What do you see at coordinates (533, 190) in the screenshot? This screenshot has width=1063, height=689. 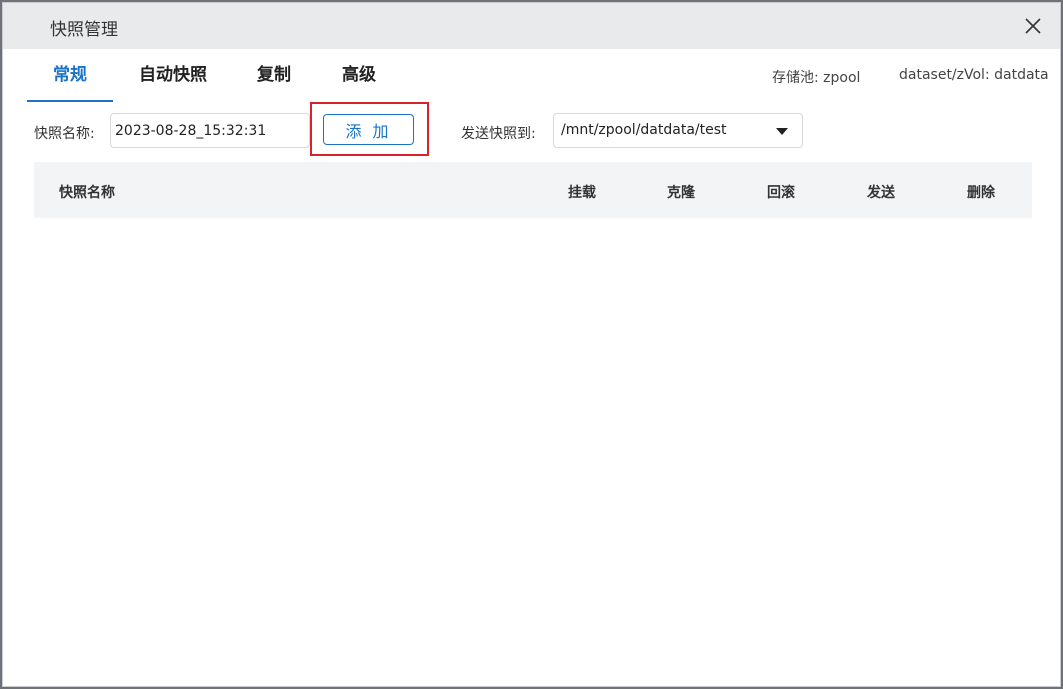 I see `snapshot-table-header: 快照名称 挂载 克隆 回滚 发送 删除` at bounding box center [533, 190].